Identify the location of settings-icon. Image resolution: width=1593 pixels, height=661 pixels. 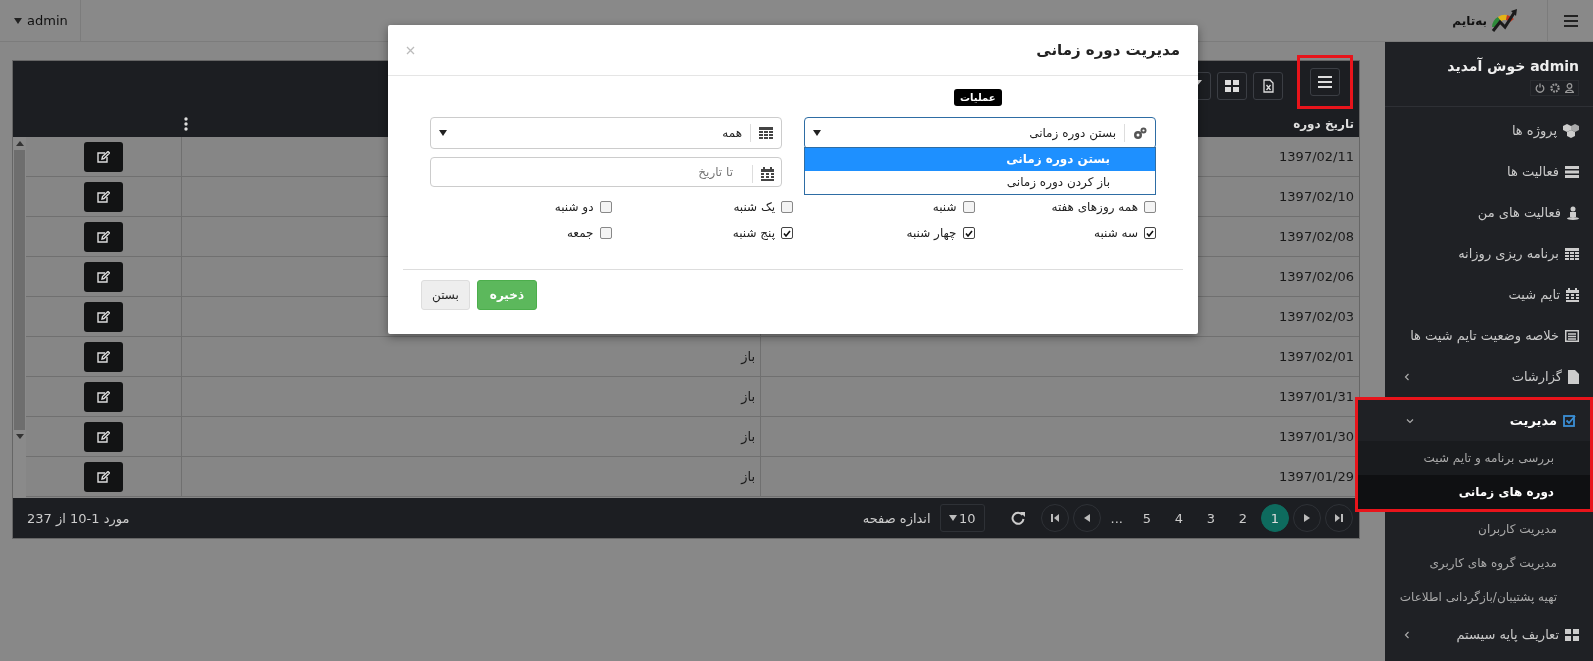
(1555, 88).